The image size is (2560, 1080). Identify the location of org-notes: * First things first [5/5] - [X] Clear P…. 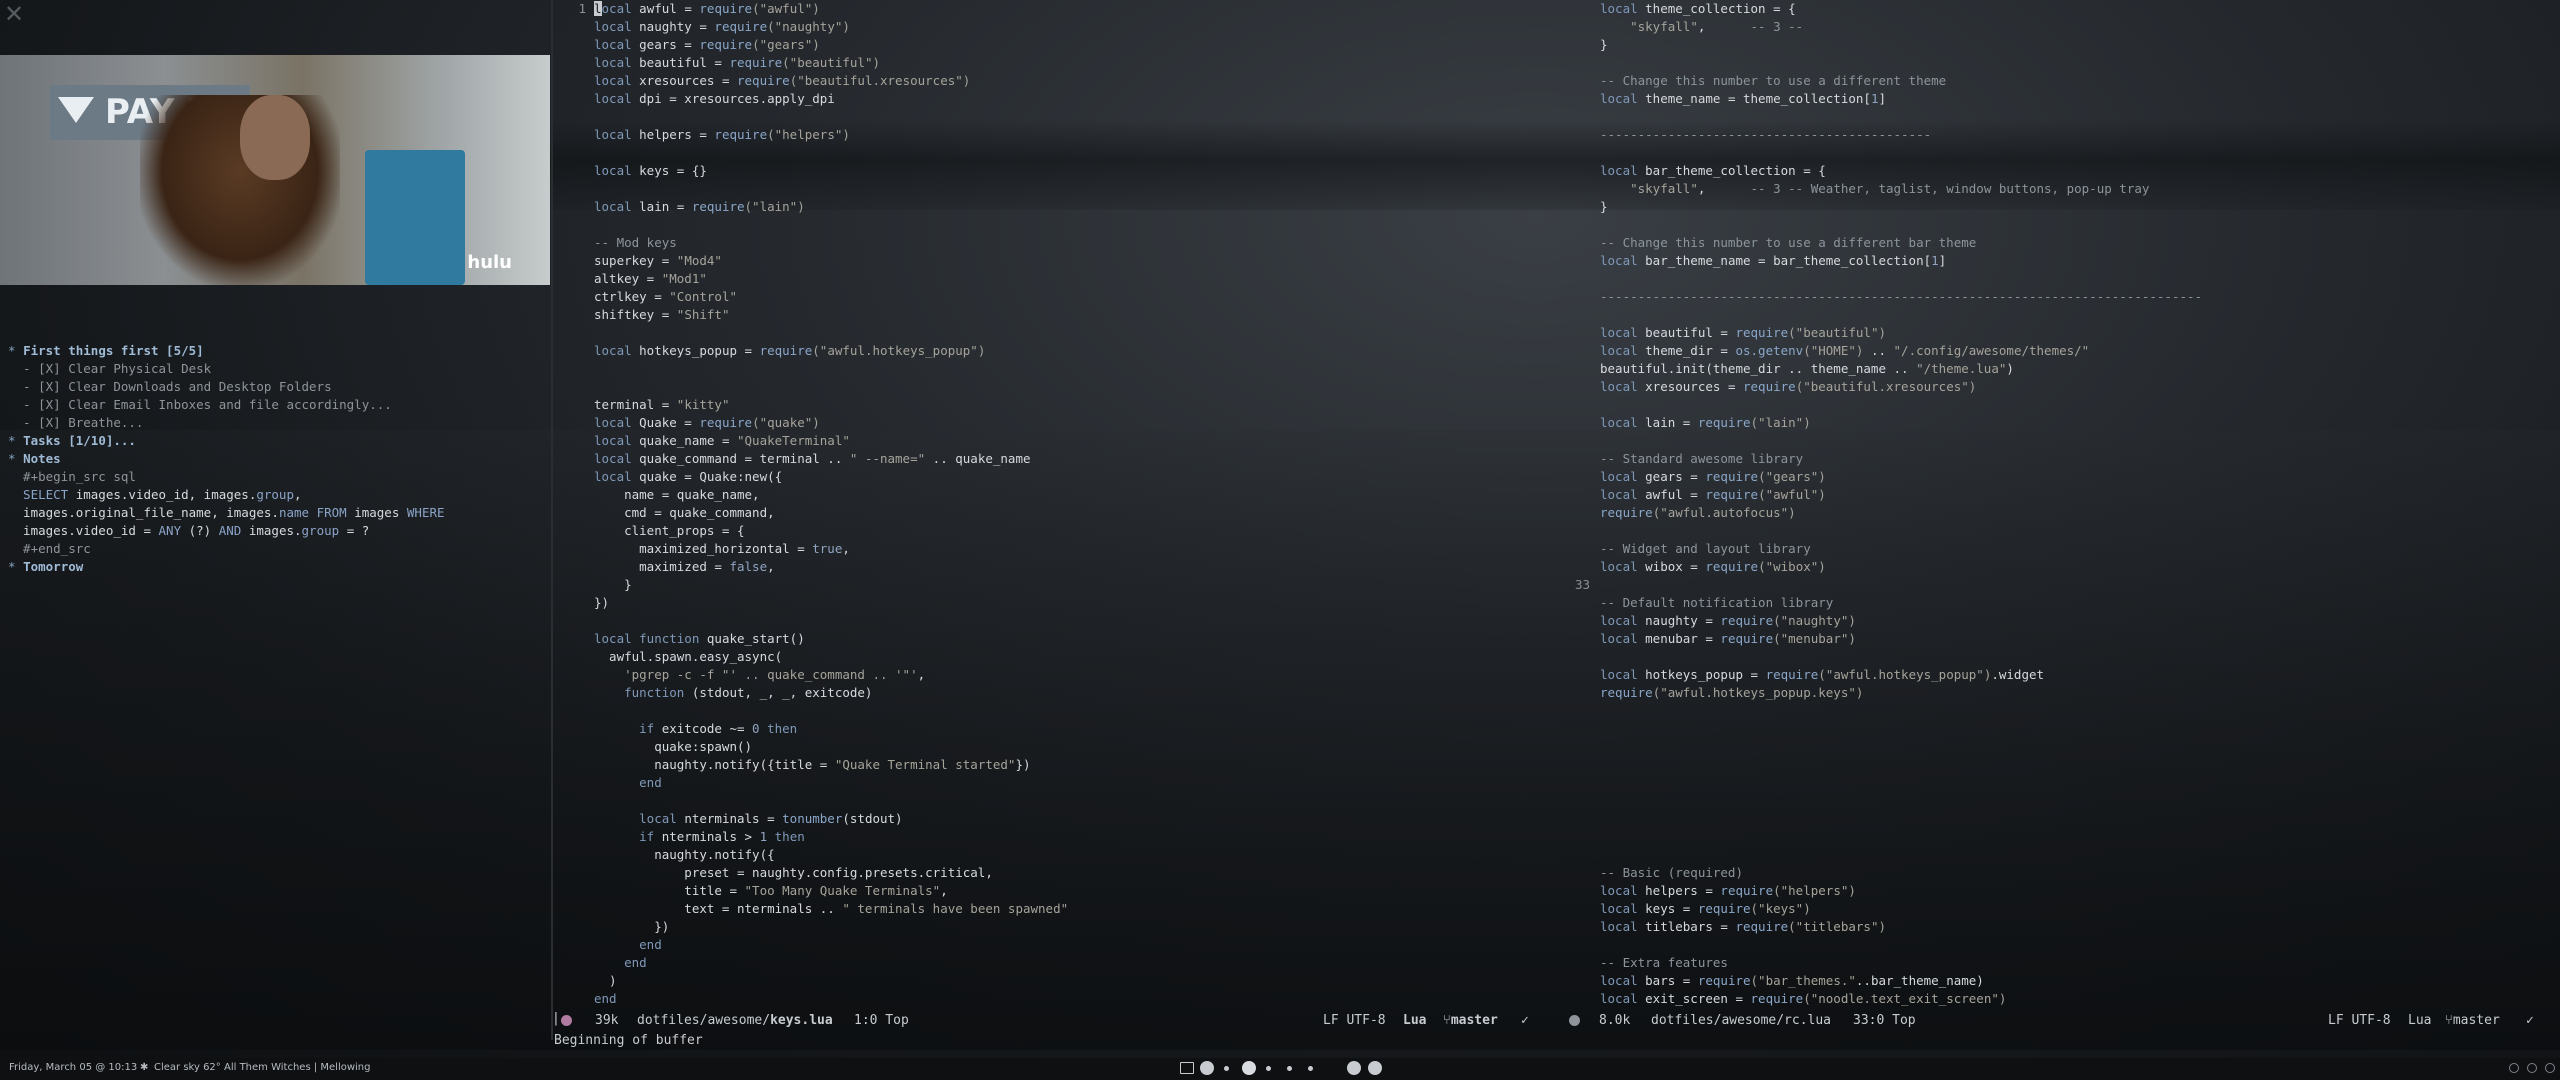
(226, 459).